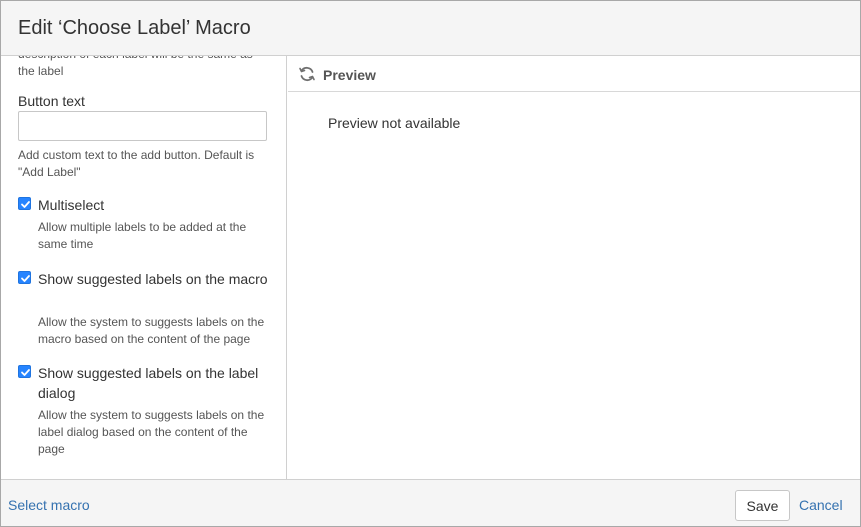 The height and width of the screenshot is (527, 861). Describe the element at coordinates (153, 279) in the screenshot. I see `suggested-labels-macro-label: Show suggested labels on the macro` at that location.